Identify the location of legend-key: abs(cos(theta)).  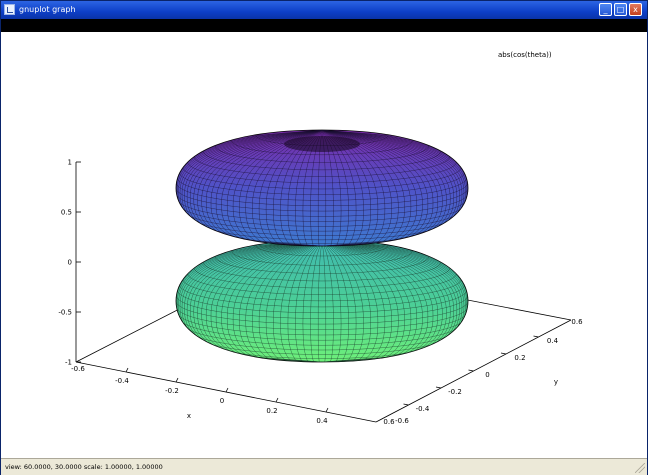
(525, 55).